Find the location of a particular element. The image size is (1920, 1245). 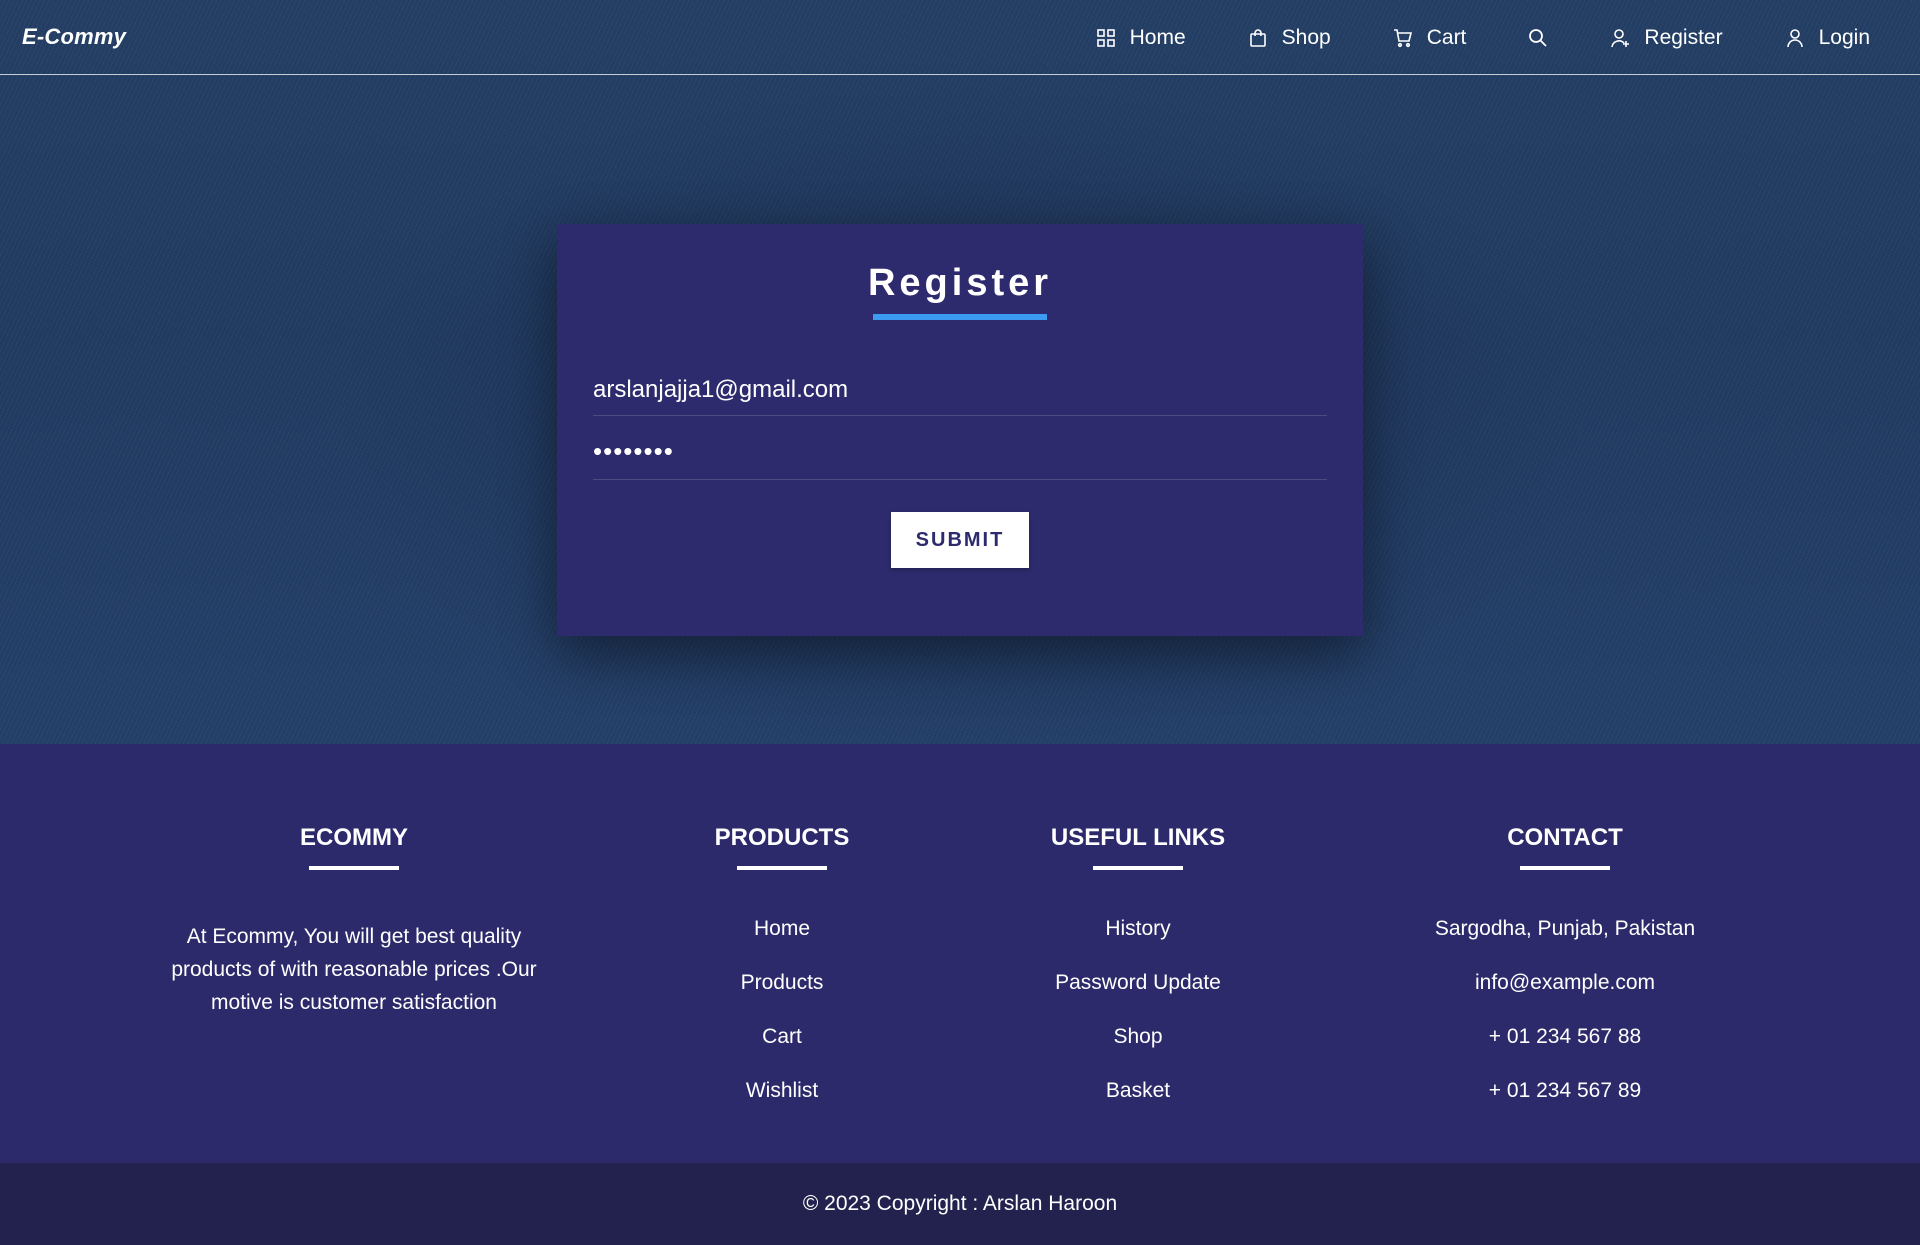

footer-link-basket: Basket is located at coordinates (1138, 1103).